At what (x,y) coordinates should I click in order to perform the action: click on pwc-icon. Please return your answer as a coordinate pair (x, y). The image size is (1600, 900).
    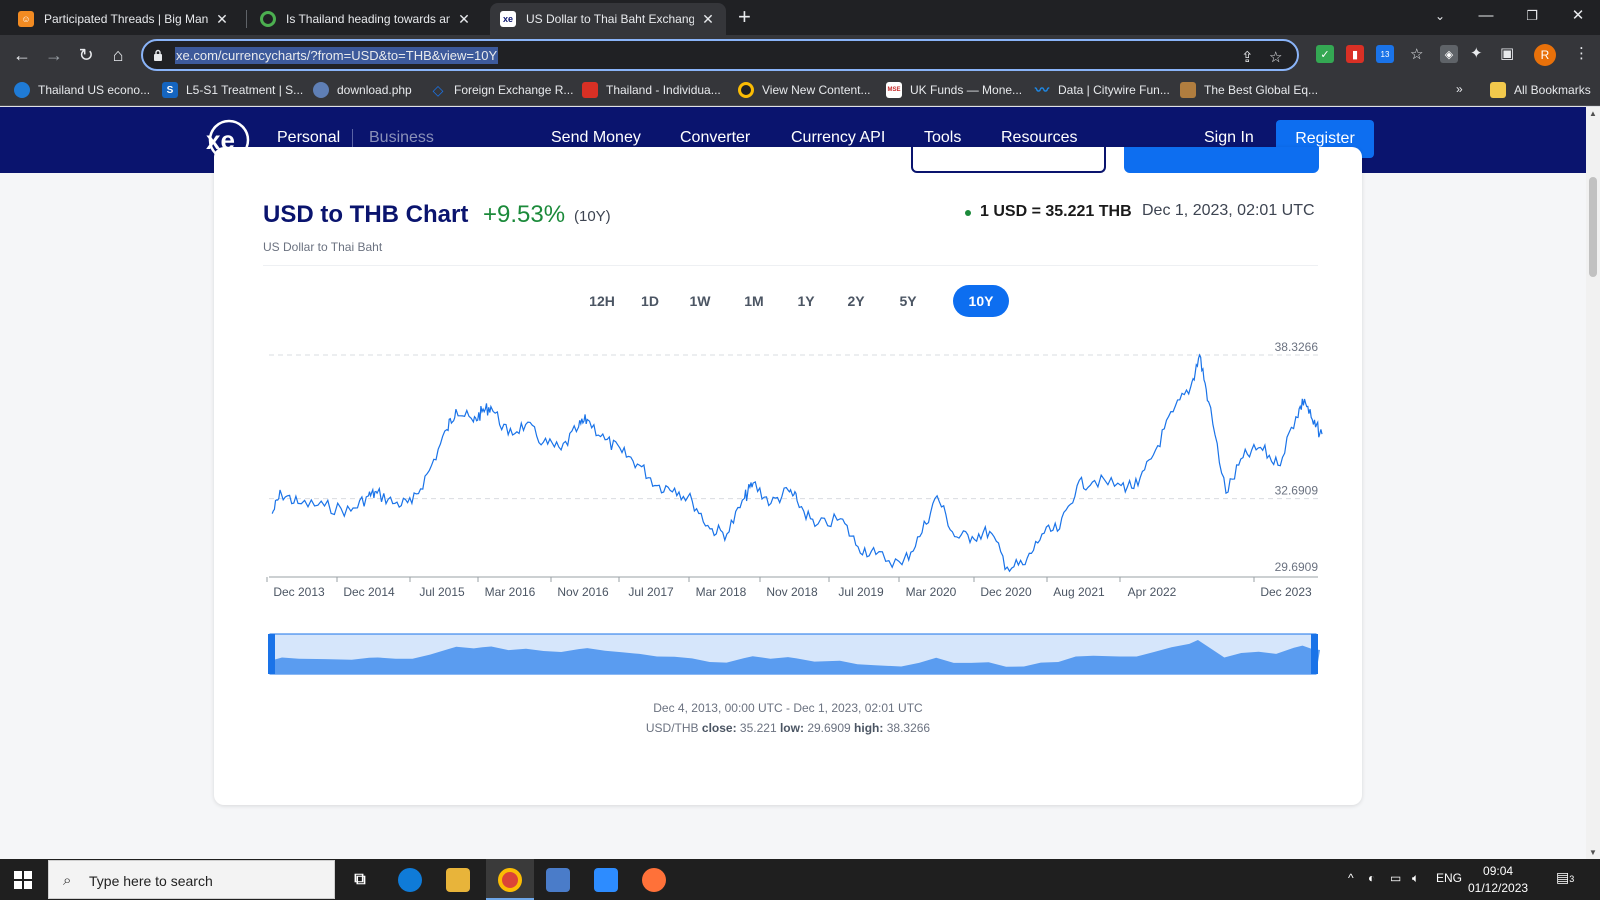
    Looking at the image, I should click on (590, 90).